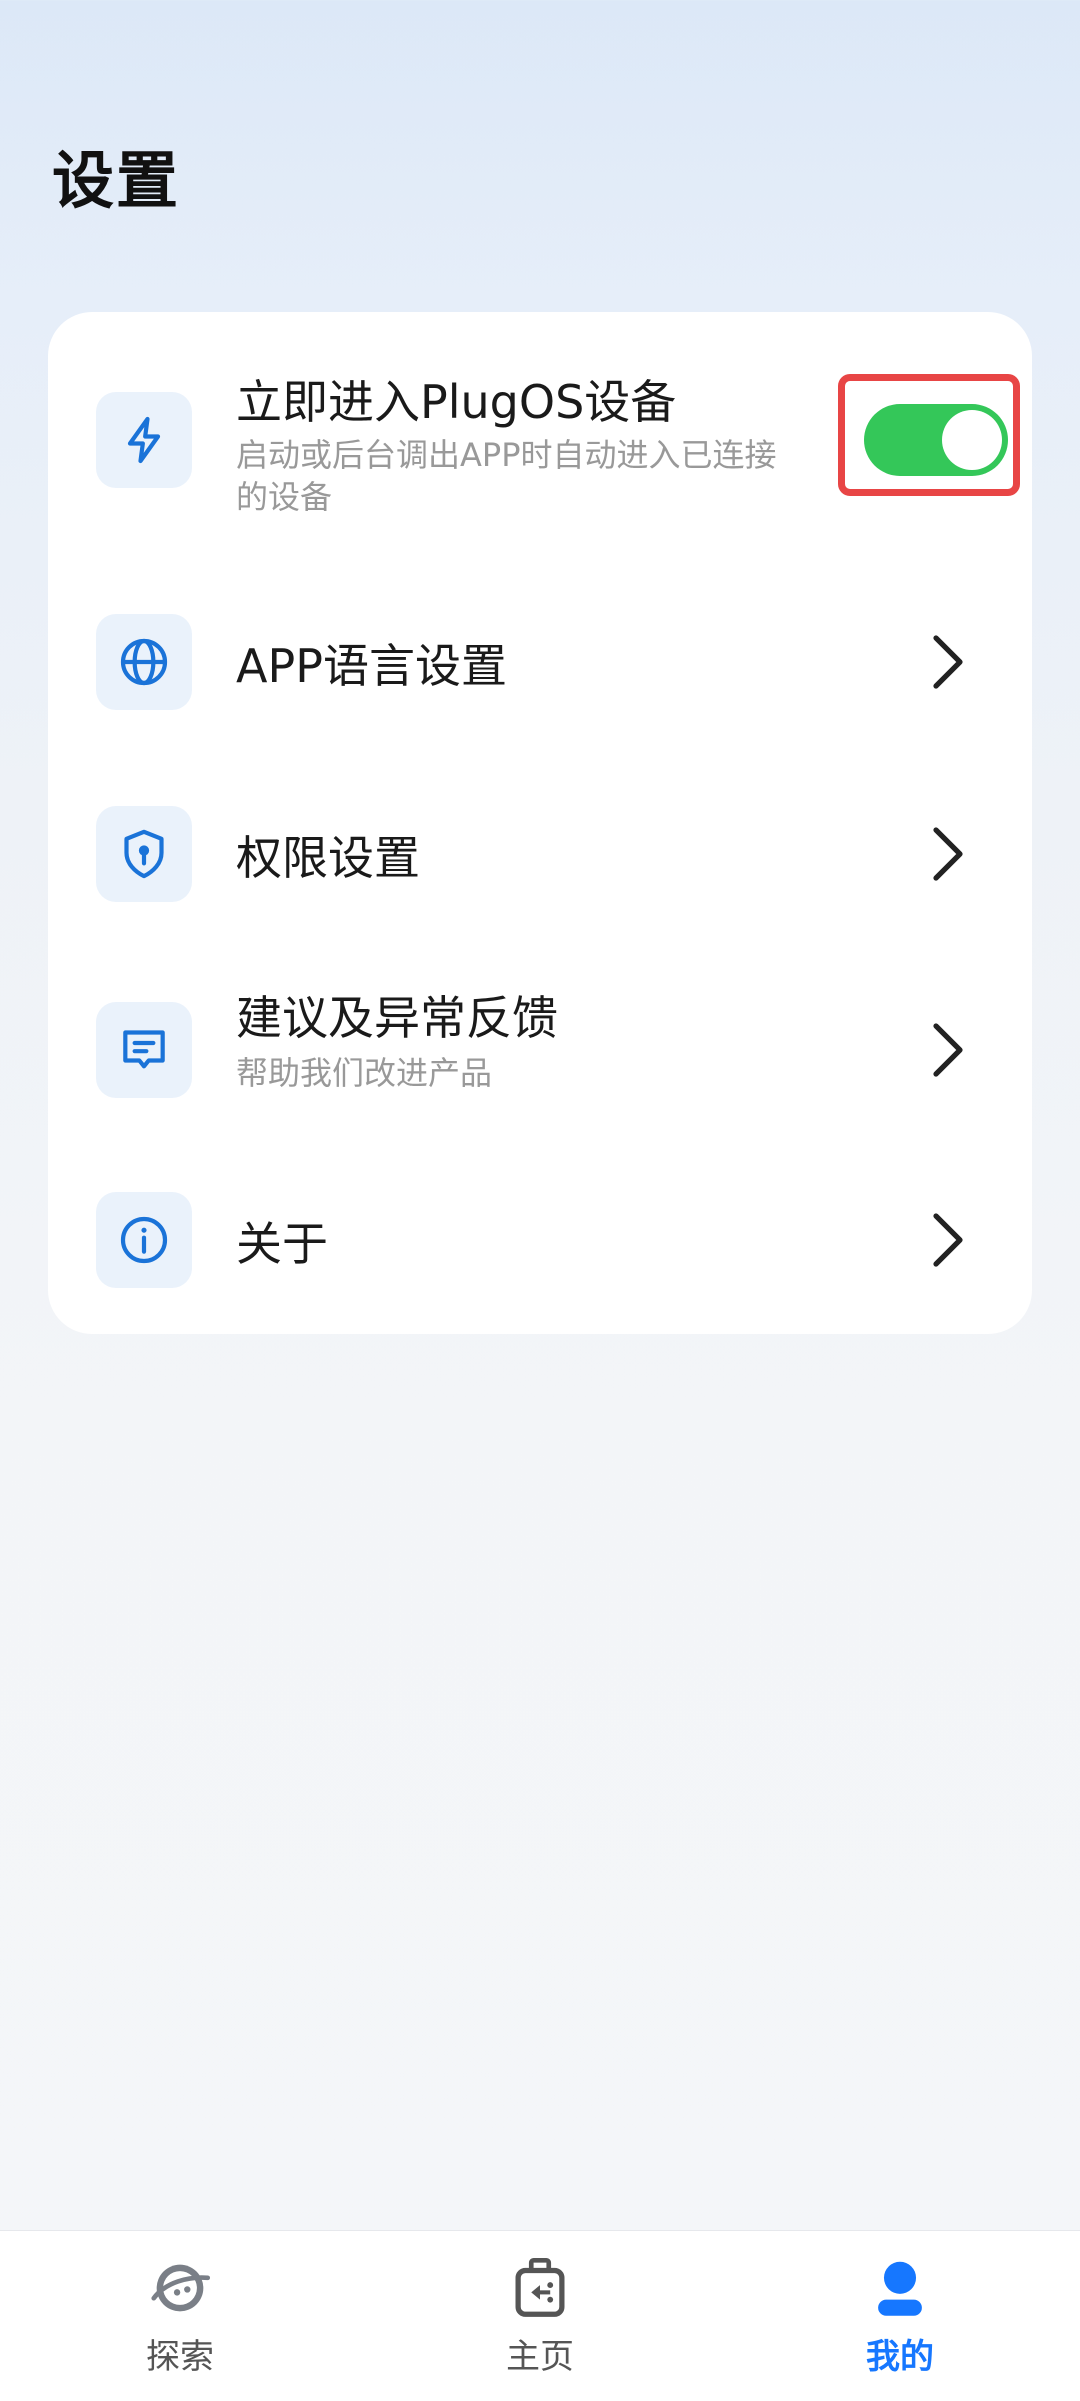  I want to click on setting-row-feedback: 建议及异常反馈 帮助我们改进产品, so click(540, 1047).